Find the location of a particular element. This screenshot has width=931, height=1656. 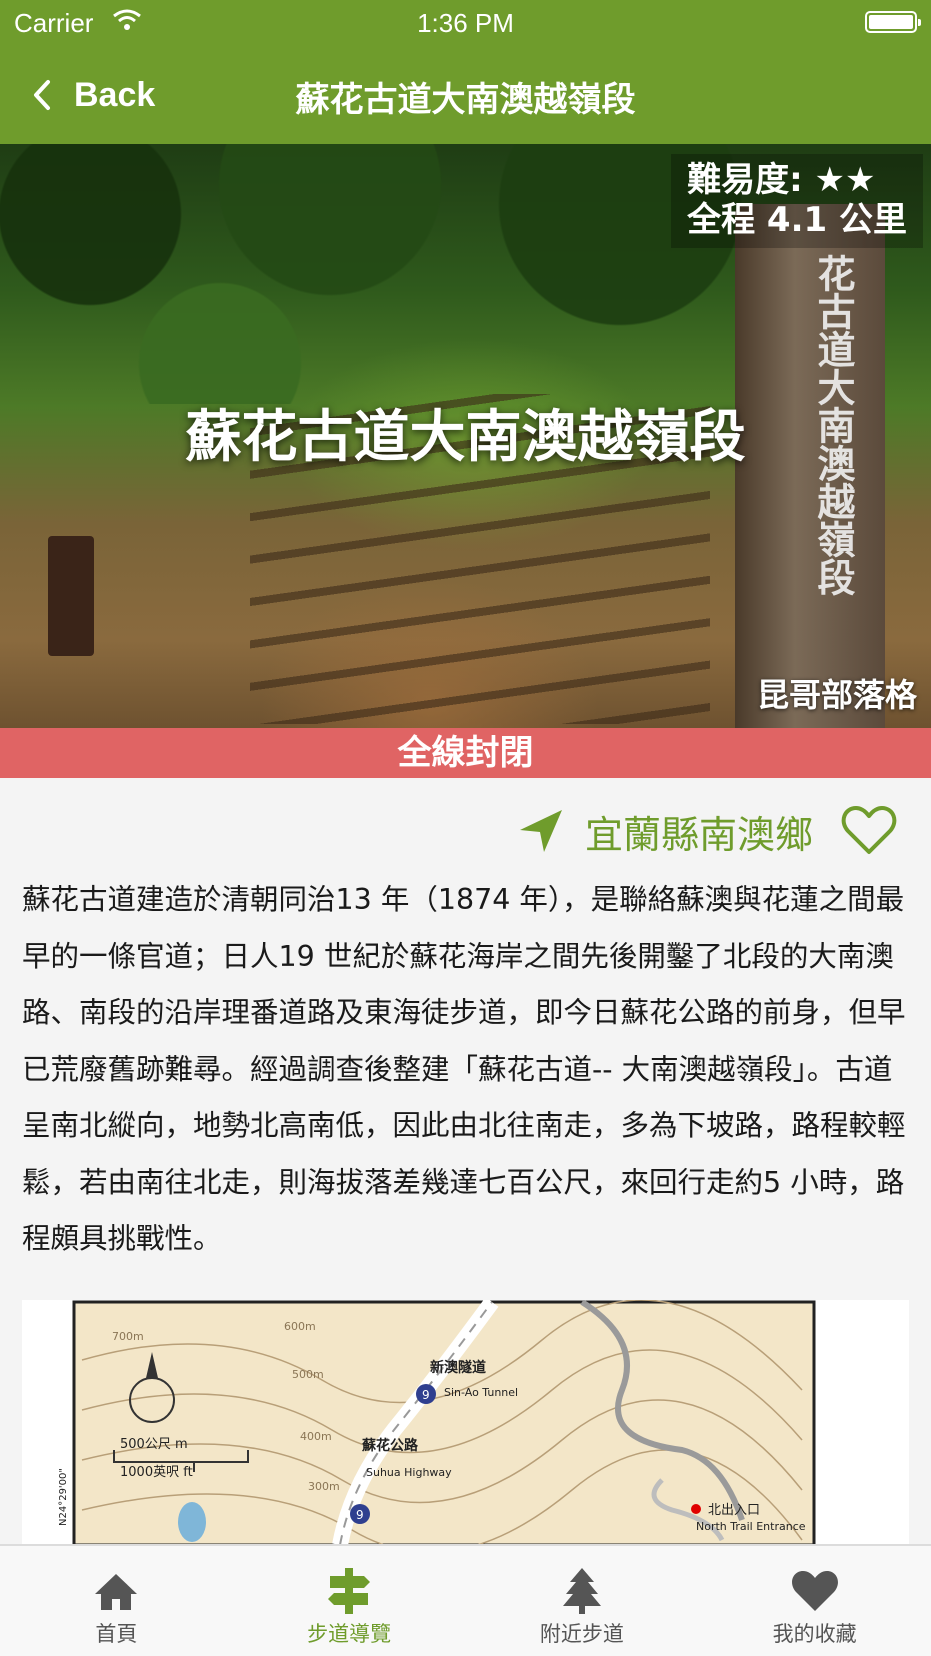

trail-marker-post is located at coordinates (71, 596).